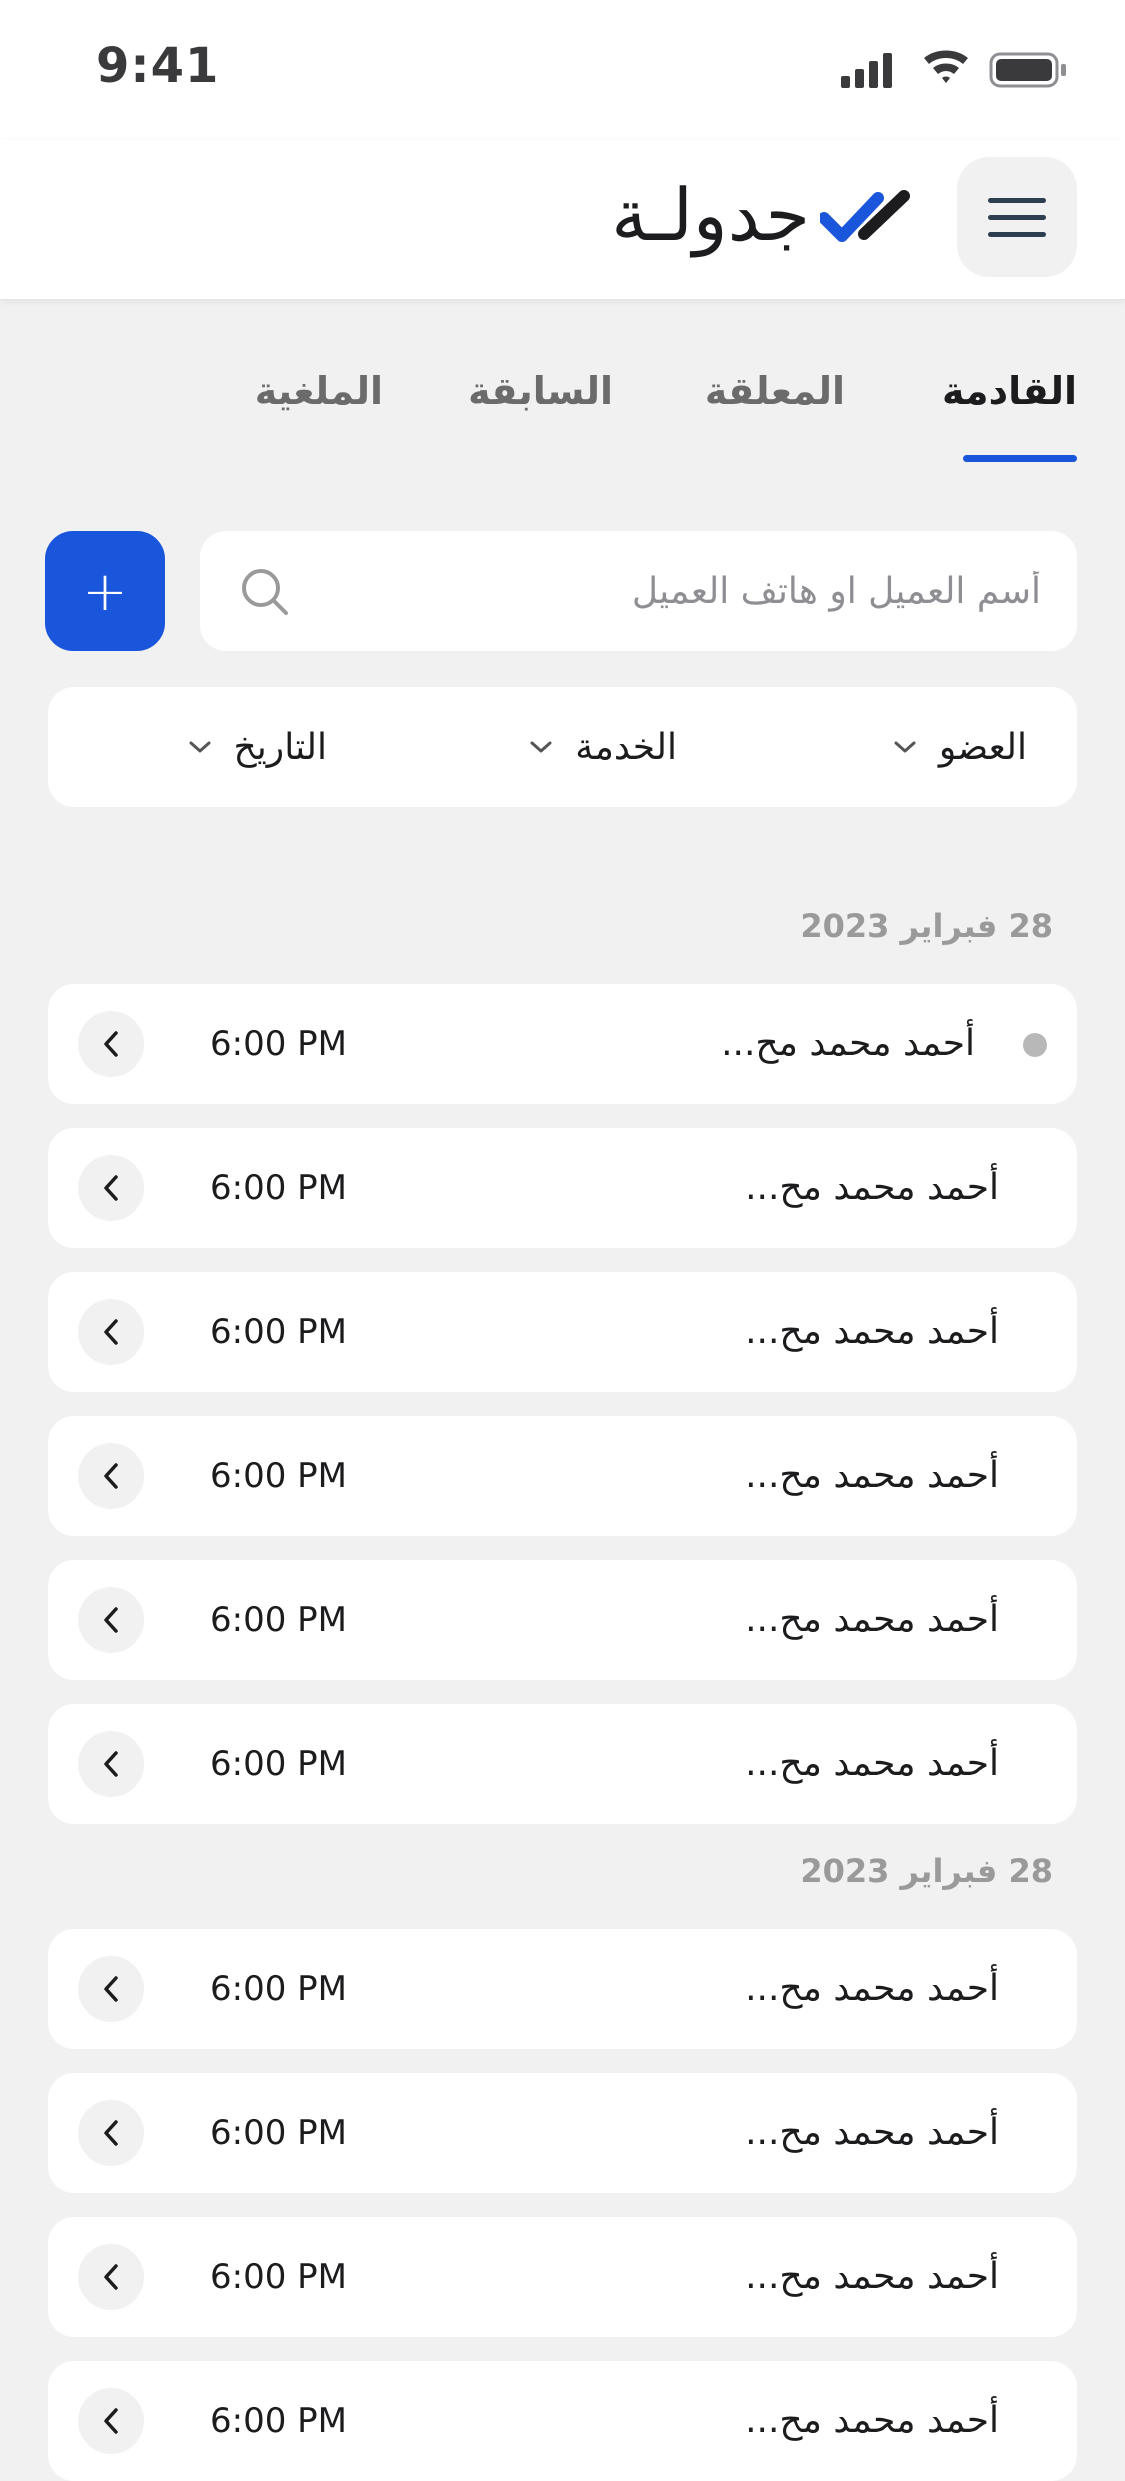  I want to click on filter-label: التاريخ, so click(280, 747).